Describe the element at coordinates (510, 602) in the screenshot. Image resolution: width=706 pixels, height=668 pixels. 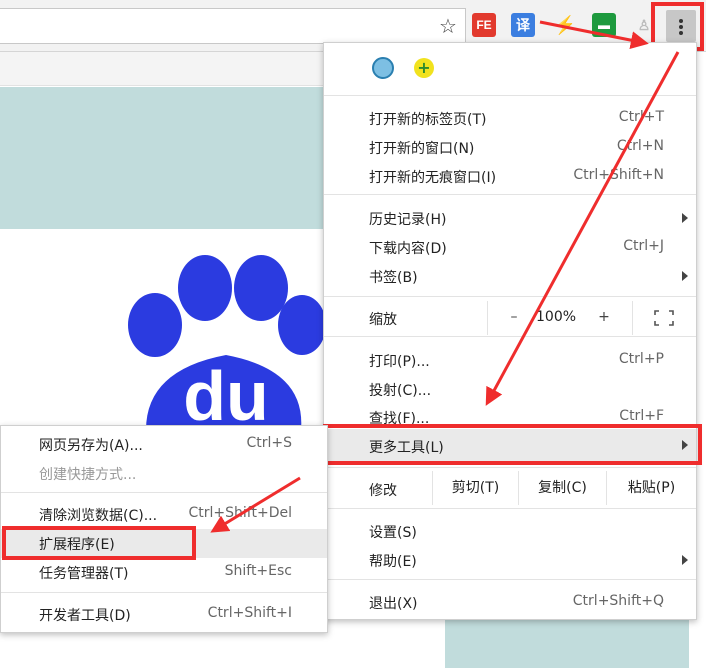
I see `menu-item-exit: 退出(X) Ctrl+Shift+Q` at that location.